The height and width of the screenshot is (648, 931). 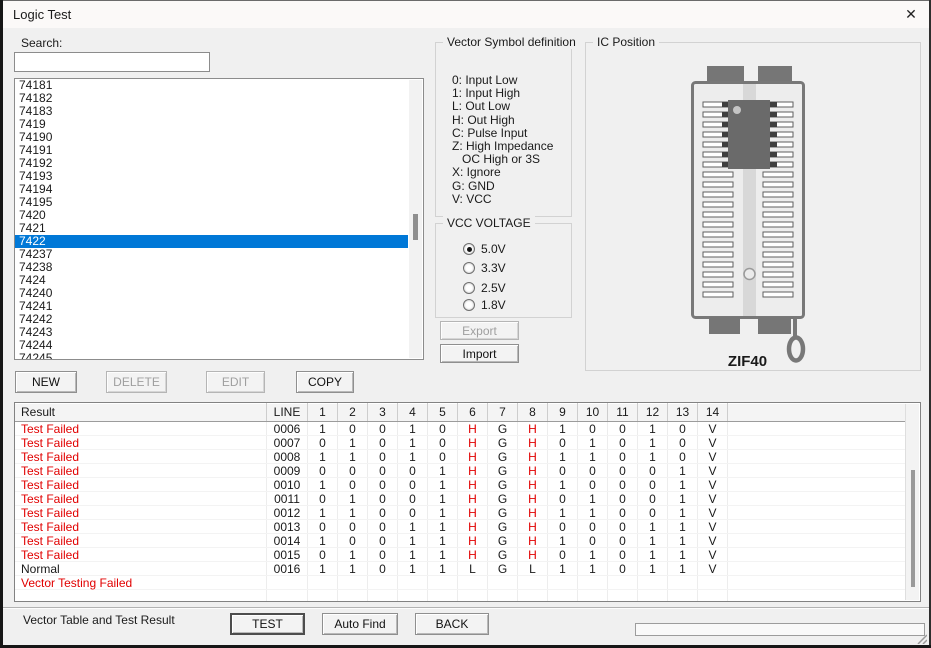 I want to click on list-item: 74190, so click(x=219, y=137).